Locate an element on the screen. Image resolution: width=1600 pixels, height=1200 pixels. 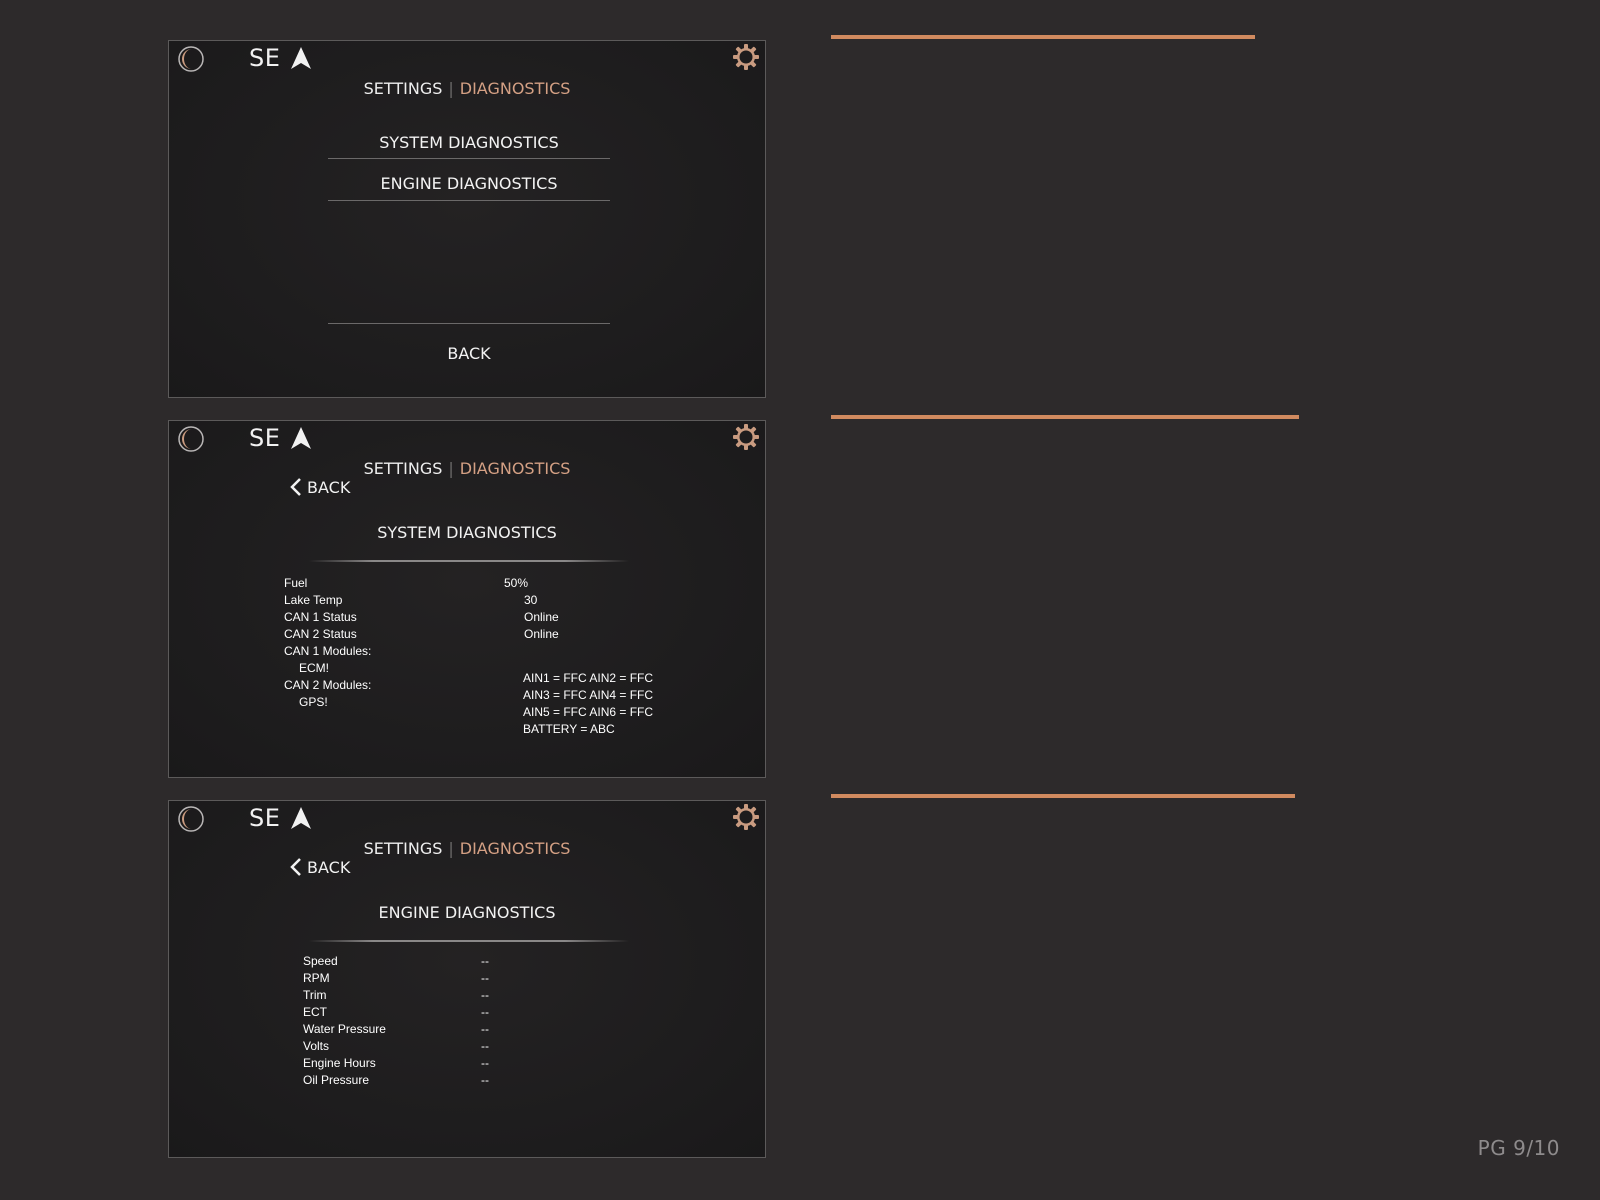
speed-label: Speed is located at coordinates (320, 961).